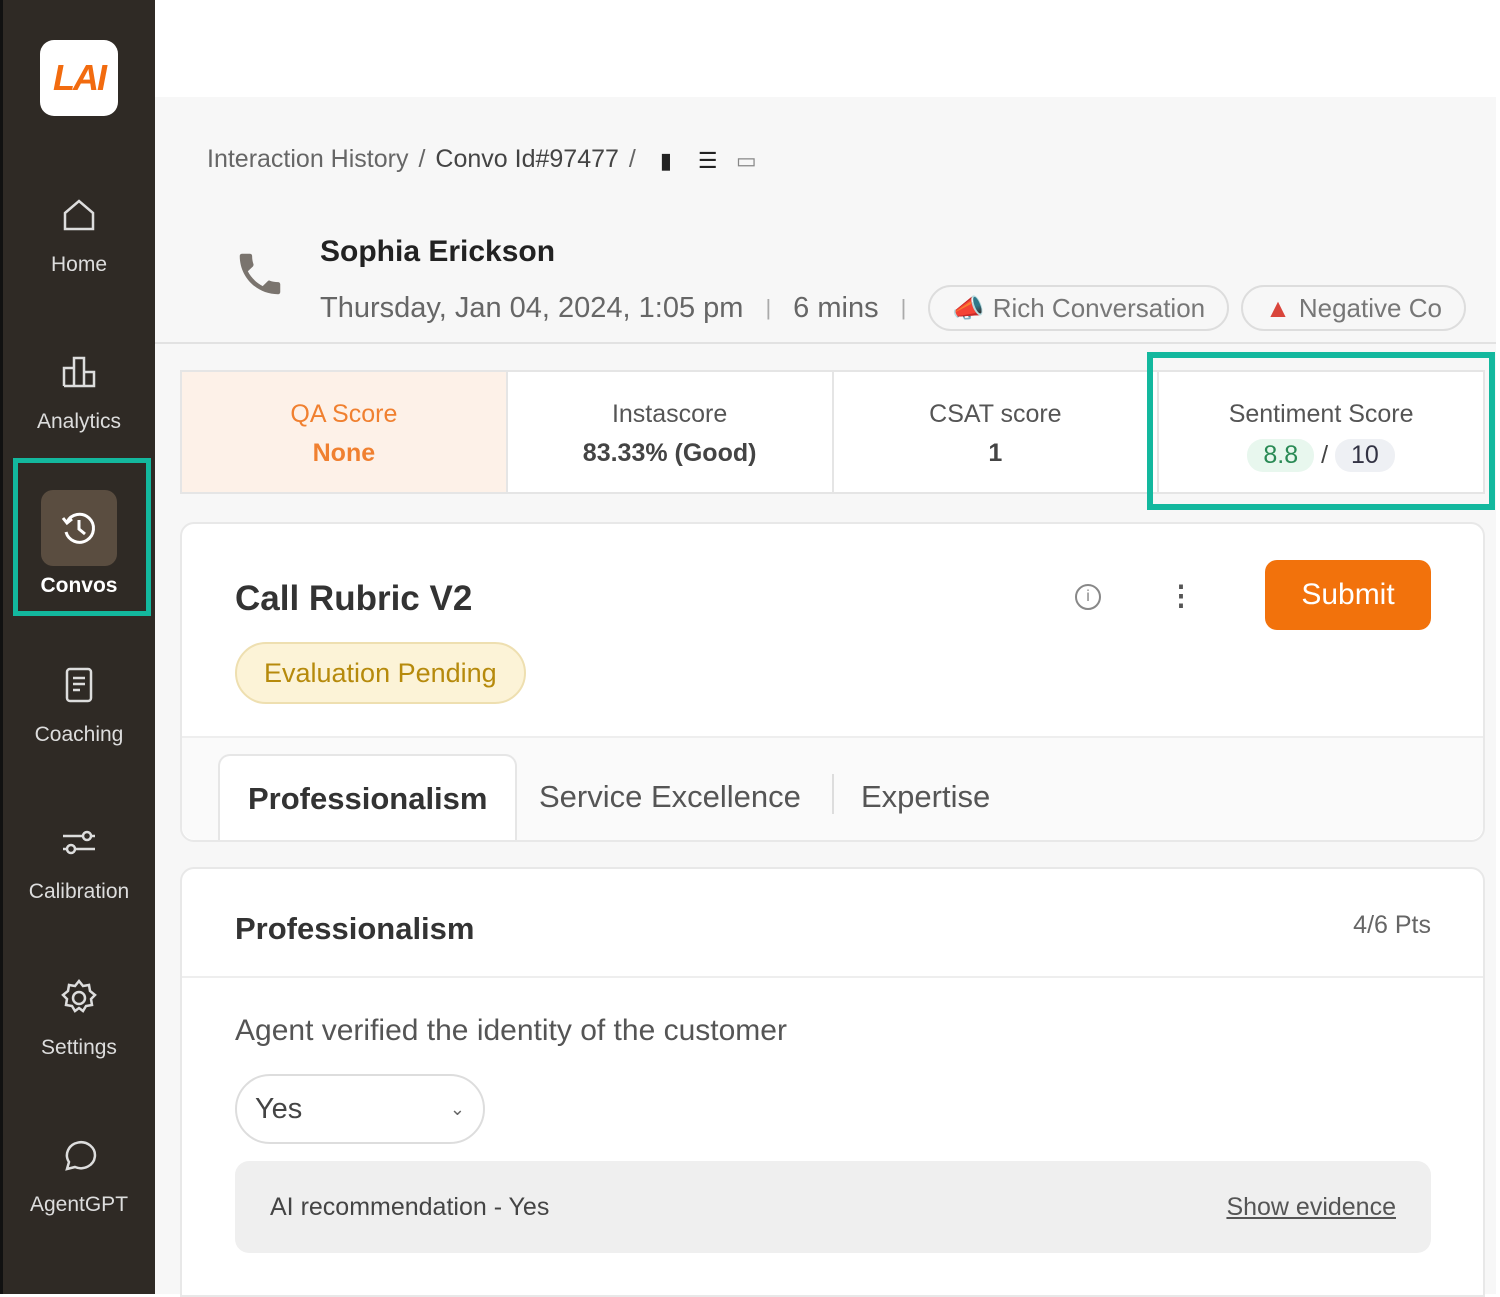 Image resolution: width=1500 pixels, height=1297 pixels. Describe the element at coordinates (81, 1156) in the screenshot. I see `chat-icon` at that location.